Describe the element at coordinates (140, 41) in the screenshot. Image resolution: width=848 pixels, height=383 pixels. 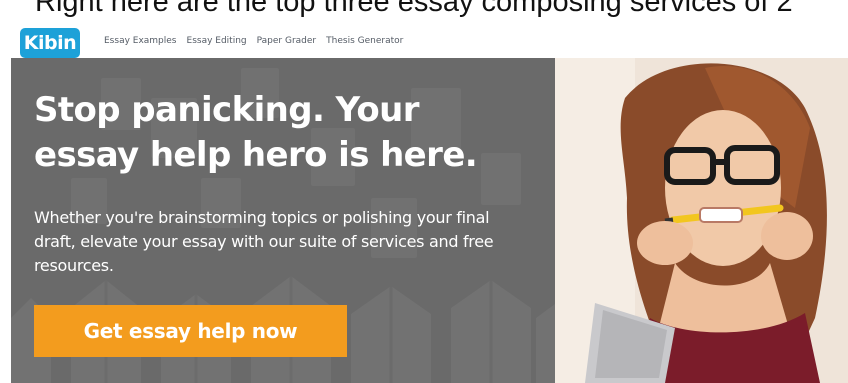
I see `nav-item-essay-examples: Essay Examples` at that location.